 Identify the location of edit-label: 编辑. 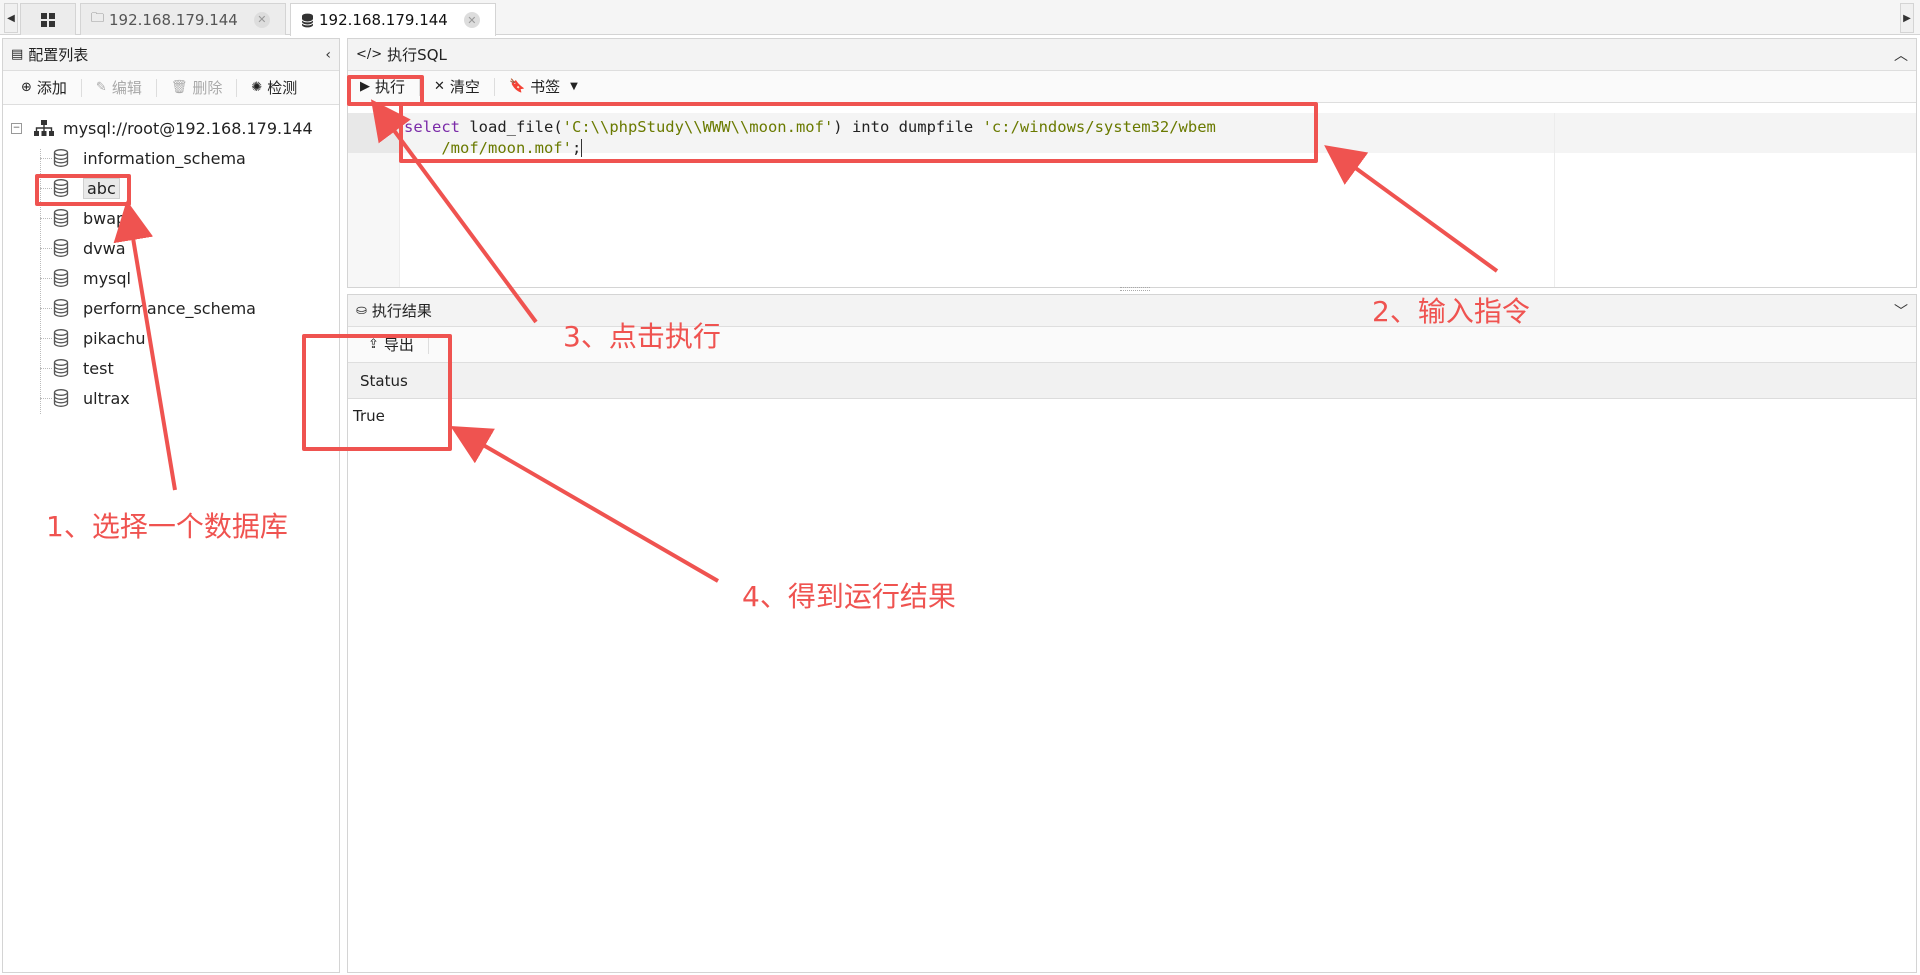
(126, 88).